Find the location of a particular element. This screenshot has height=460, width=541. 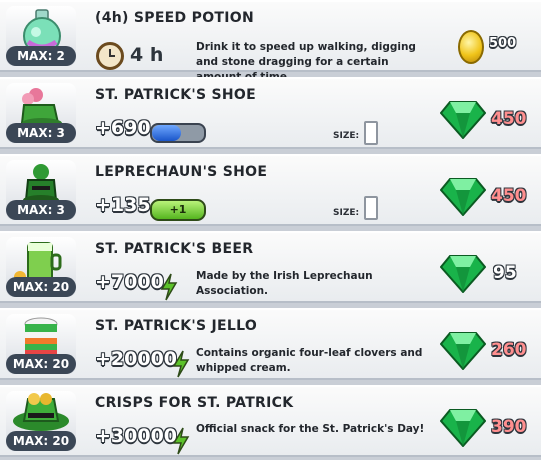

item-name: CRISPS FOR ST. PATRICK is located at coordinates (194, 403).